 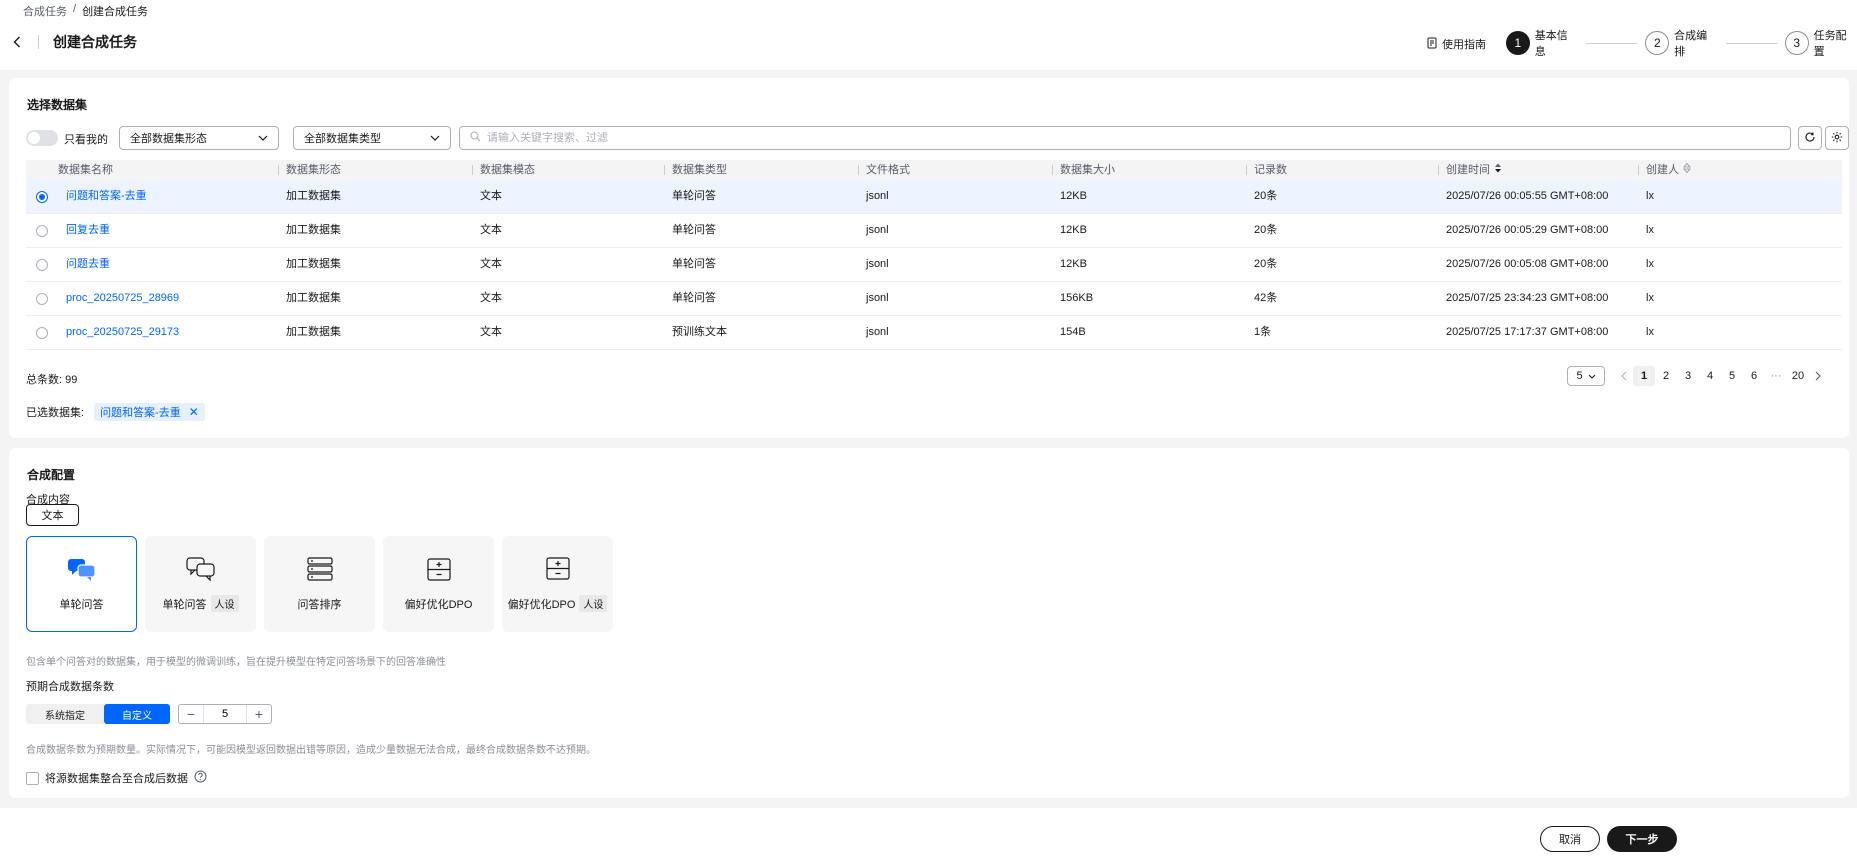 What do you see at coordinates (168, 332) in the screenshot?
I see `dataset-name-link: proc_20250725_29173` at bounding box center [168, 332].